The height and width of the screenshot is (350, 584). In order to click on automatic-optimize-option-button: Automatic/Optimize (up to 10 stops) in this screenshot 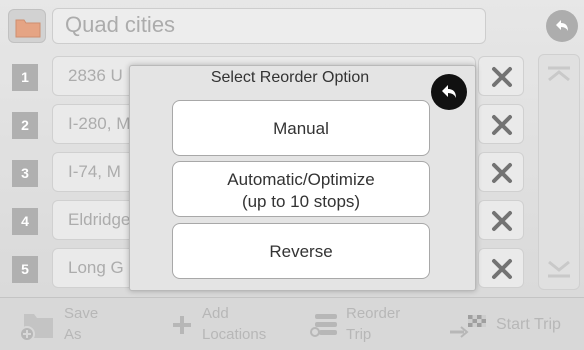, I will do `click(301, 189)`.